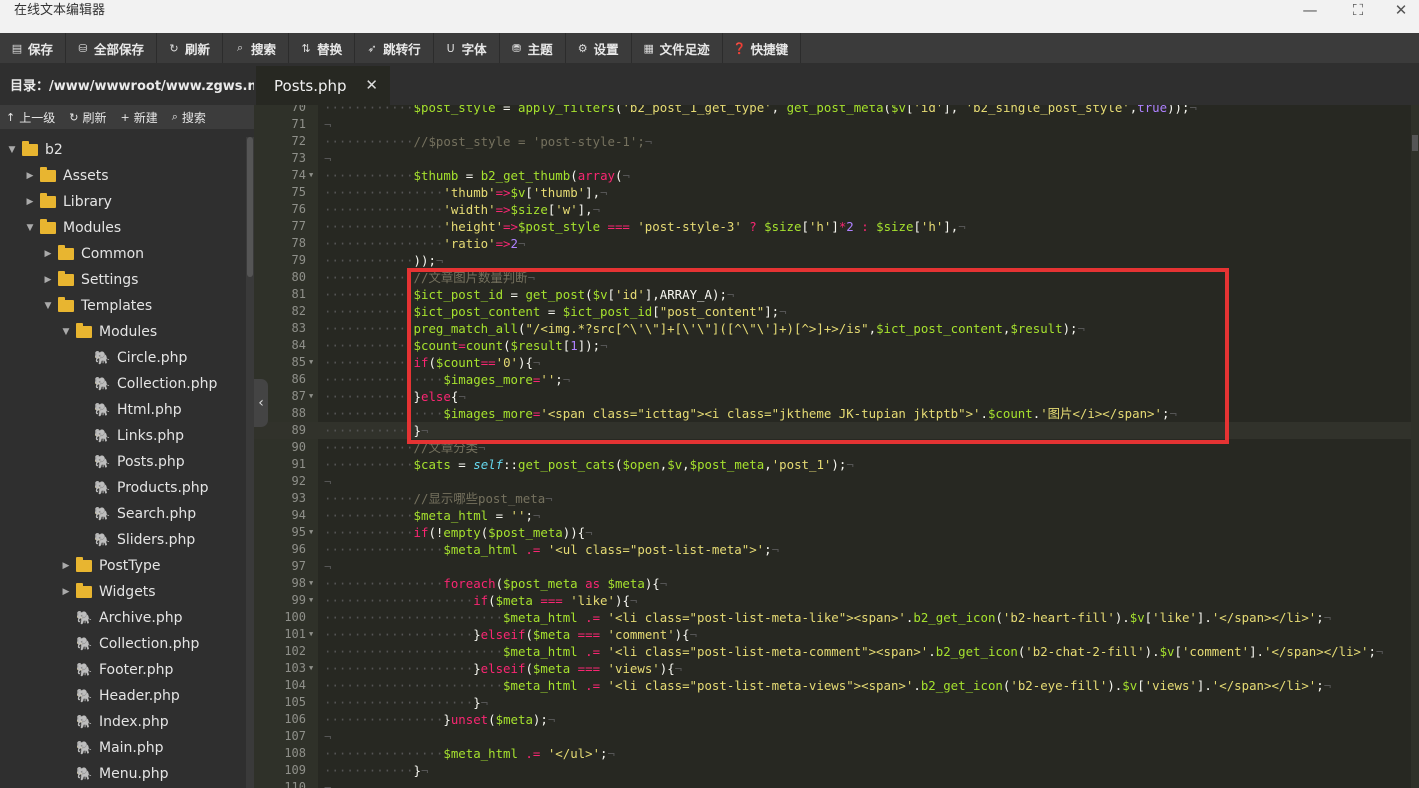 The image size is (1419, 788). What do you see at coordinates (139, 696) in the screenshot?
I see `tree-item-label: Header.php` at bounding box center [139, 696].